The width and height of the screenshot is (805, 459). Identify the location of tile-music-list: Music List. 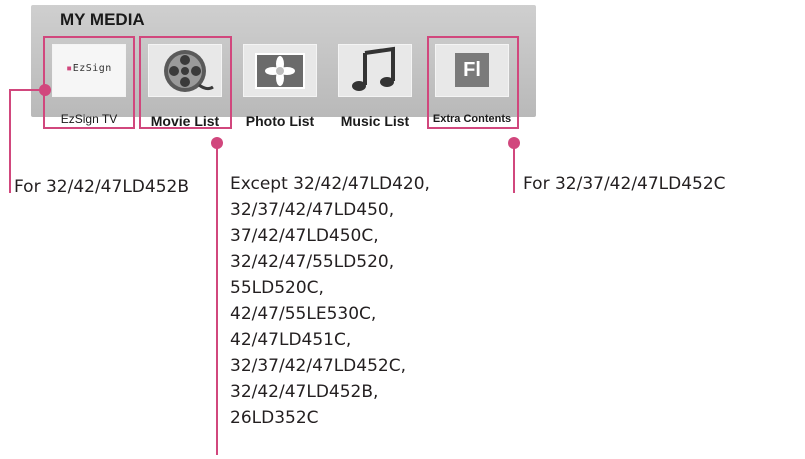
(375, 86).